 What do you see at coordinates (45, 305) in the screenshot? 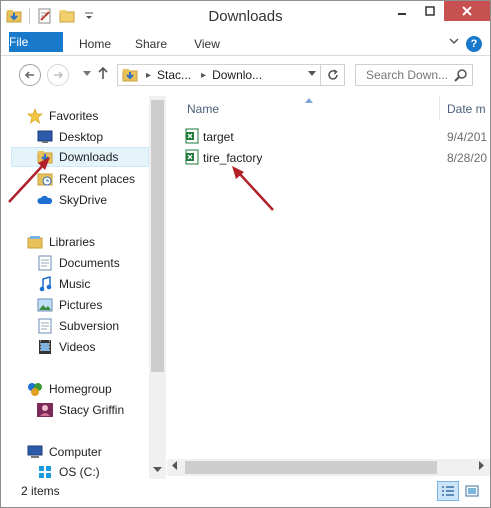
I see `pictures-icon` at bounding box center [45, 305].